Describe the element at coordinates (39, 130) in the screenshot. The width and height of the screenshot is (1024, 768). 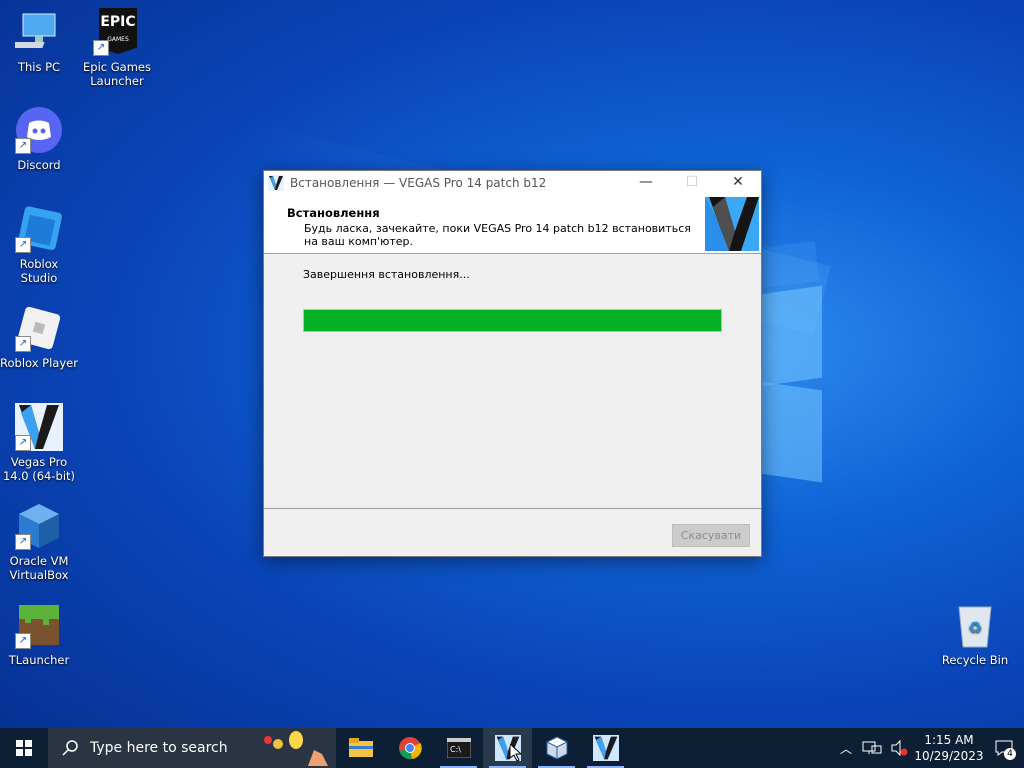
I see `discord-icon: ↗` at that location.